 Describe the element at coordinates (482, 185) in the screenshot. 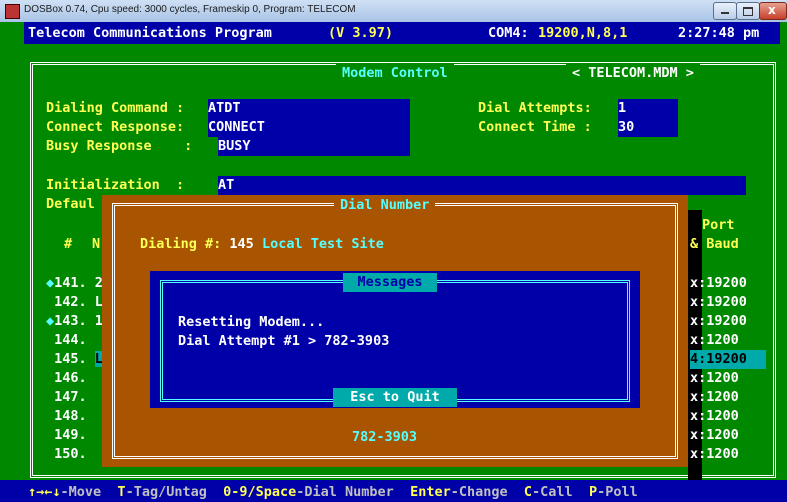

I see `initialization-field: AT` at that location.